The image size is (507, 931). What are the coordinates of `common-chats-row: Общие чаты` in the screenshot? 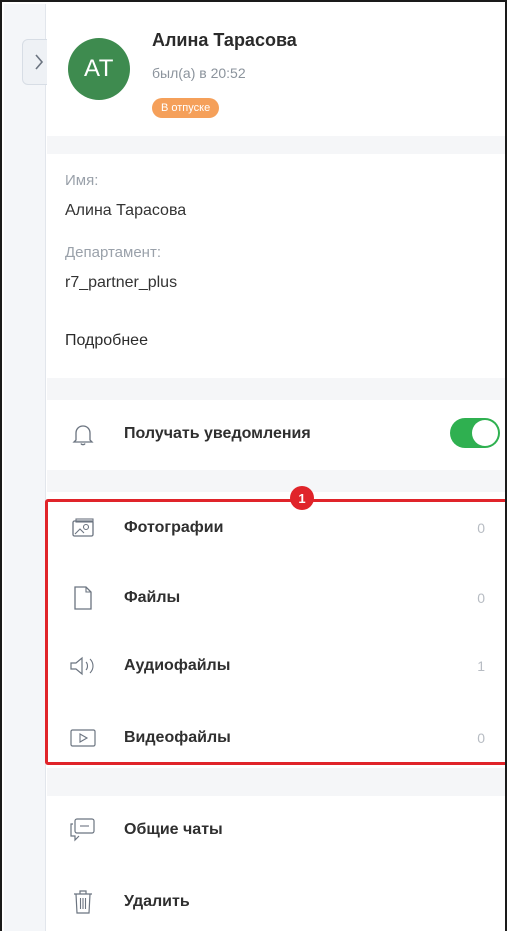 It's located at (276, 830).